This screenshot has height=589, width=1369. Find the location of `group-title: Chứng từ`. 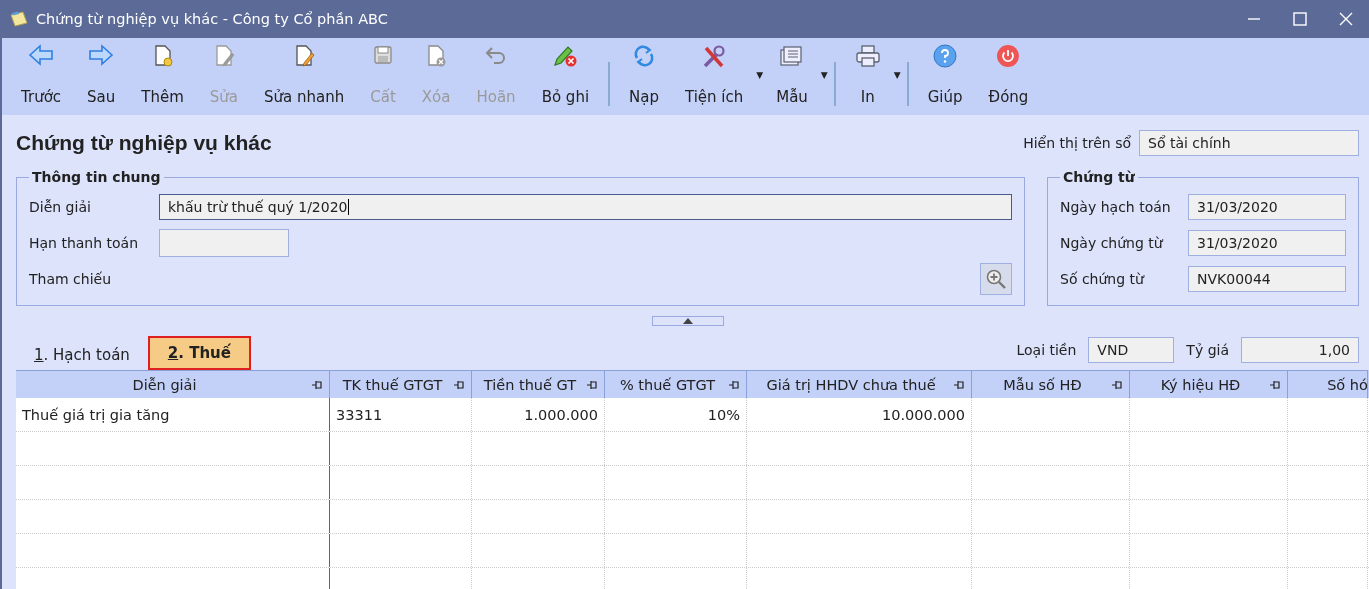

group-title: Chứng từ is located at coordinates (1099, 177).